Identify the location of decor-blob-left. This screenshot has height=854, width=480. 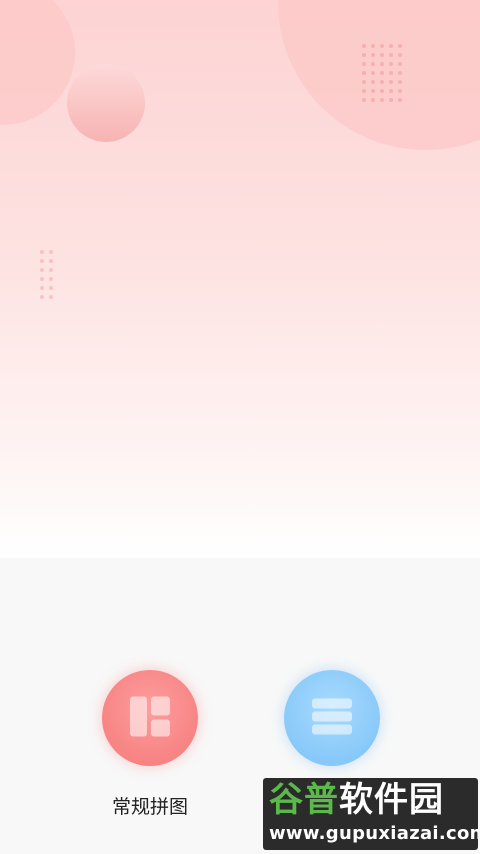
(37, 62).